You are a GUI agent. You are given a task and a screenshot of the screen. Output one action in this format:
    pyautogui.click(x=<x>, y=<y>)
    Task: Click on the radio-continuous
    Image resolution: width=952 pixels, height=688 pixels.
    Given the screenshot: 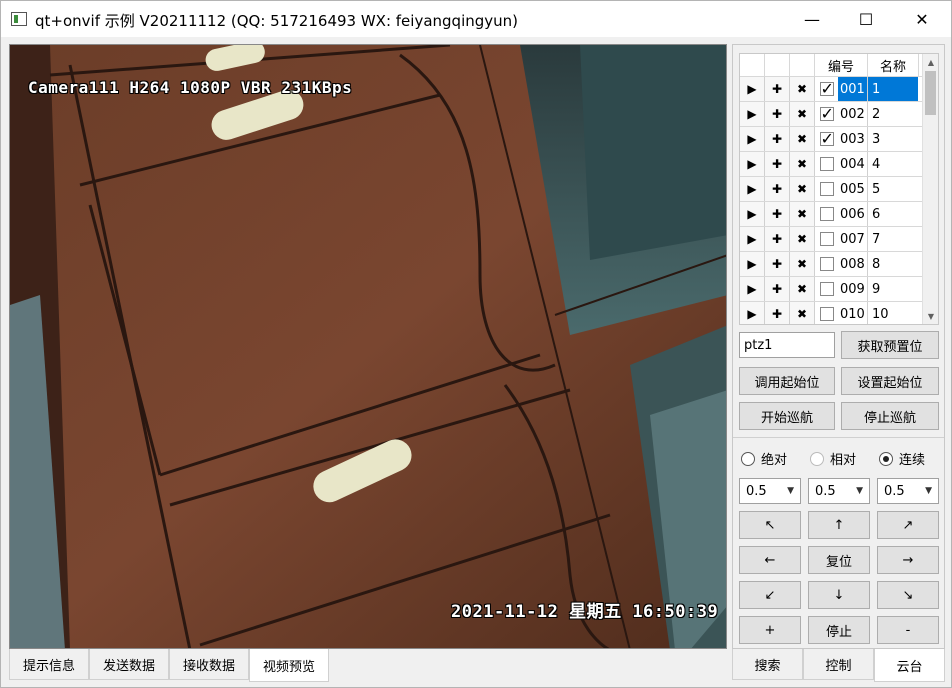 What is the action you would take?
    pyautogui.click(x=886, y=458)
    